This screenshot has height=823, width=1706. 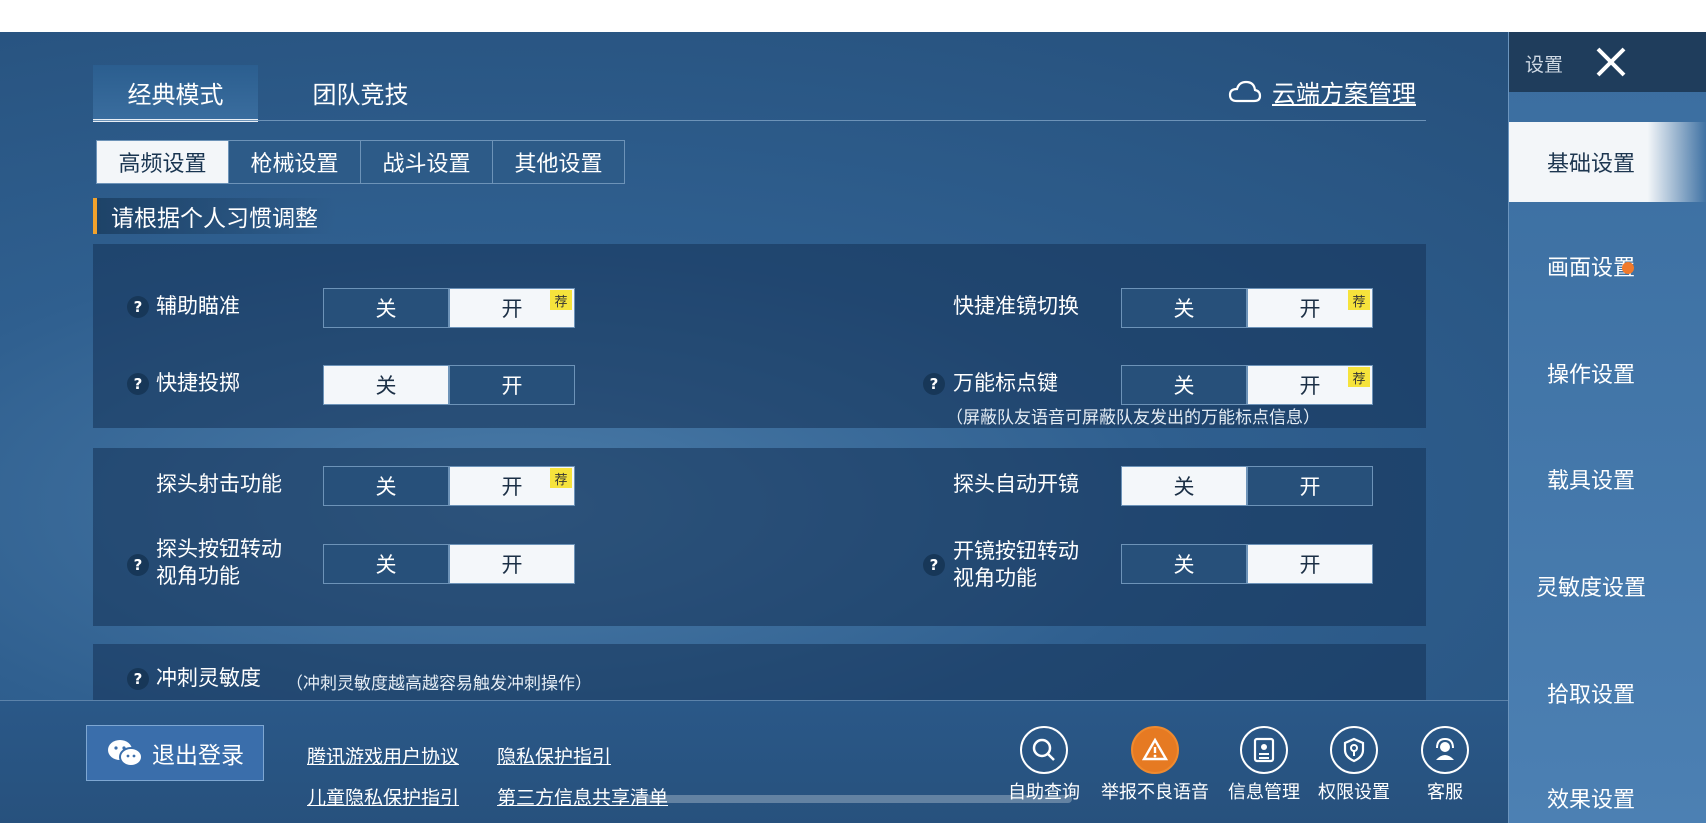 I want to click on sidebar-item-sensitivity: 灵敏度设置, so click(x=1607, y=586).